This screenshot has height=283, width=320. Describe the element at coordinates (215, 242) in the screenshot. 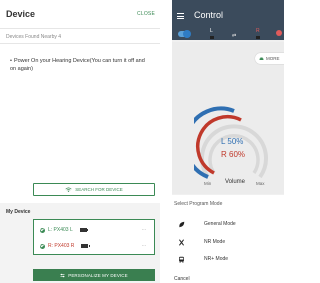

I see `program-option-label: NR Mode` at that location.